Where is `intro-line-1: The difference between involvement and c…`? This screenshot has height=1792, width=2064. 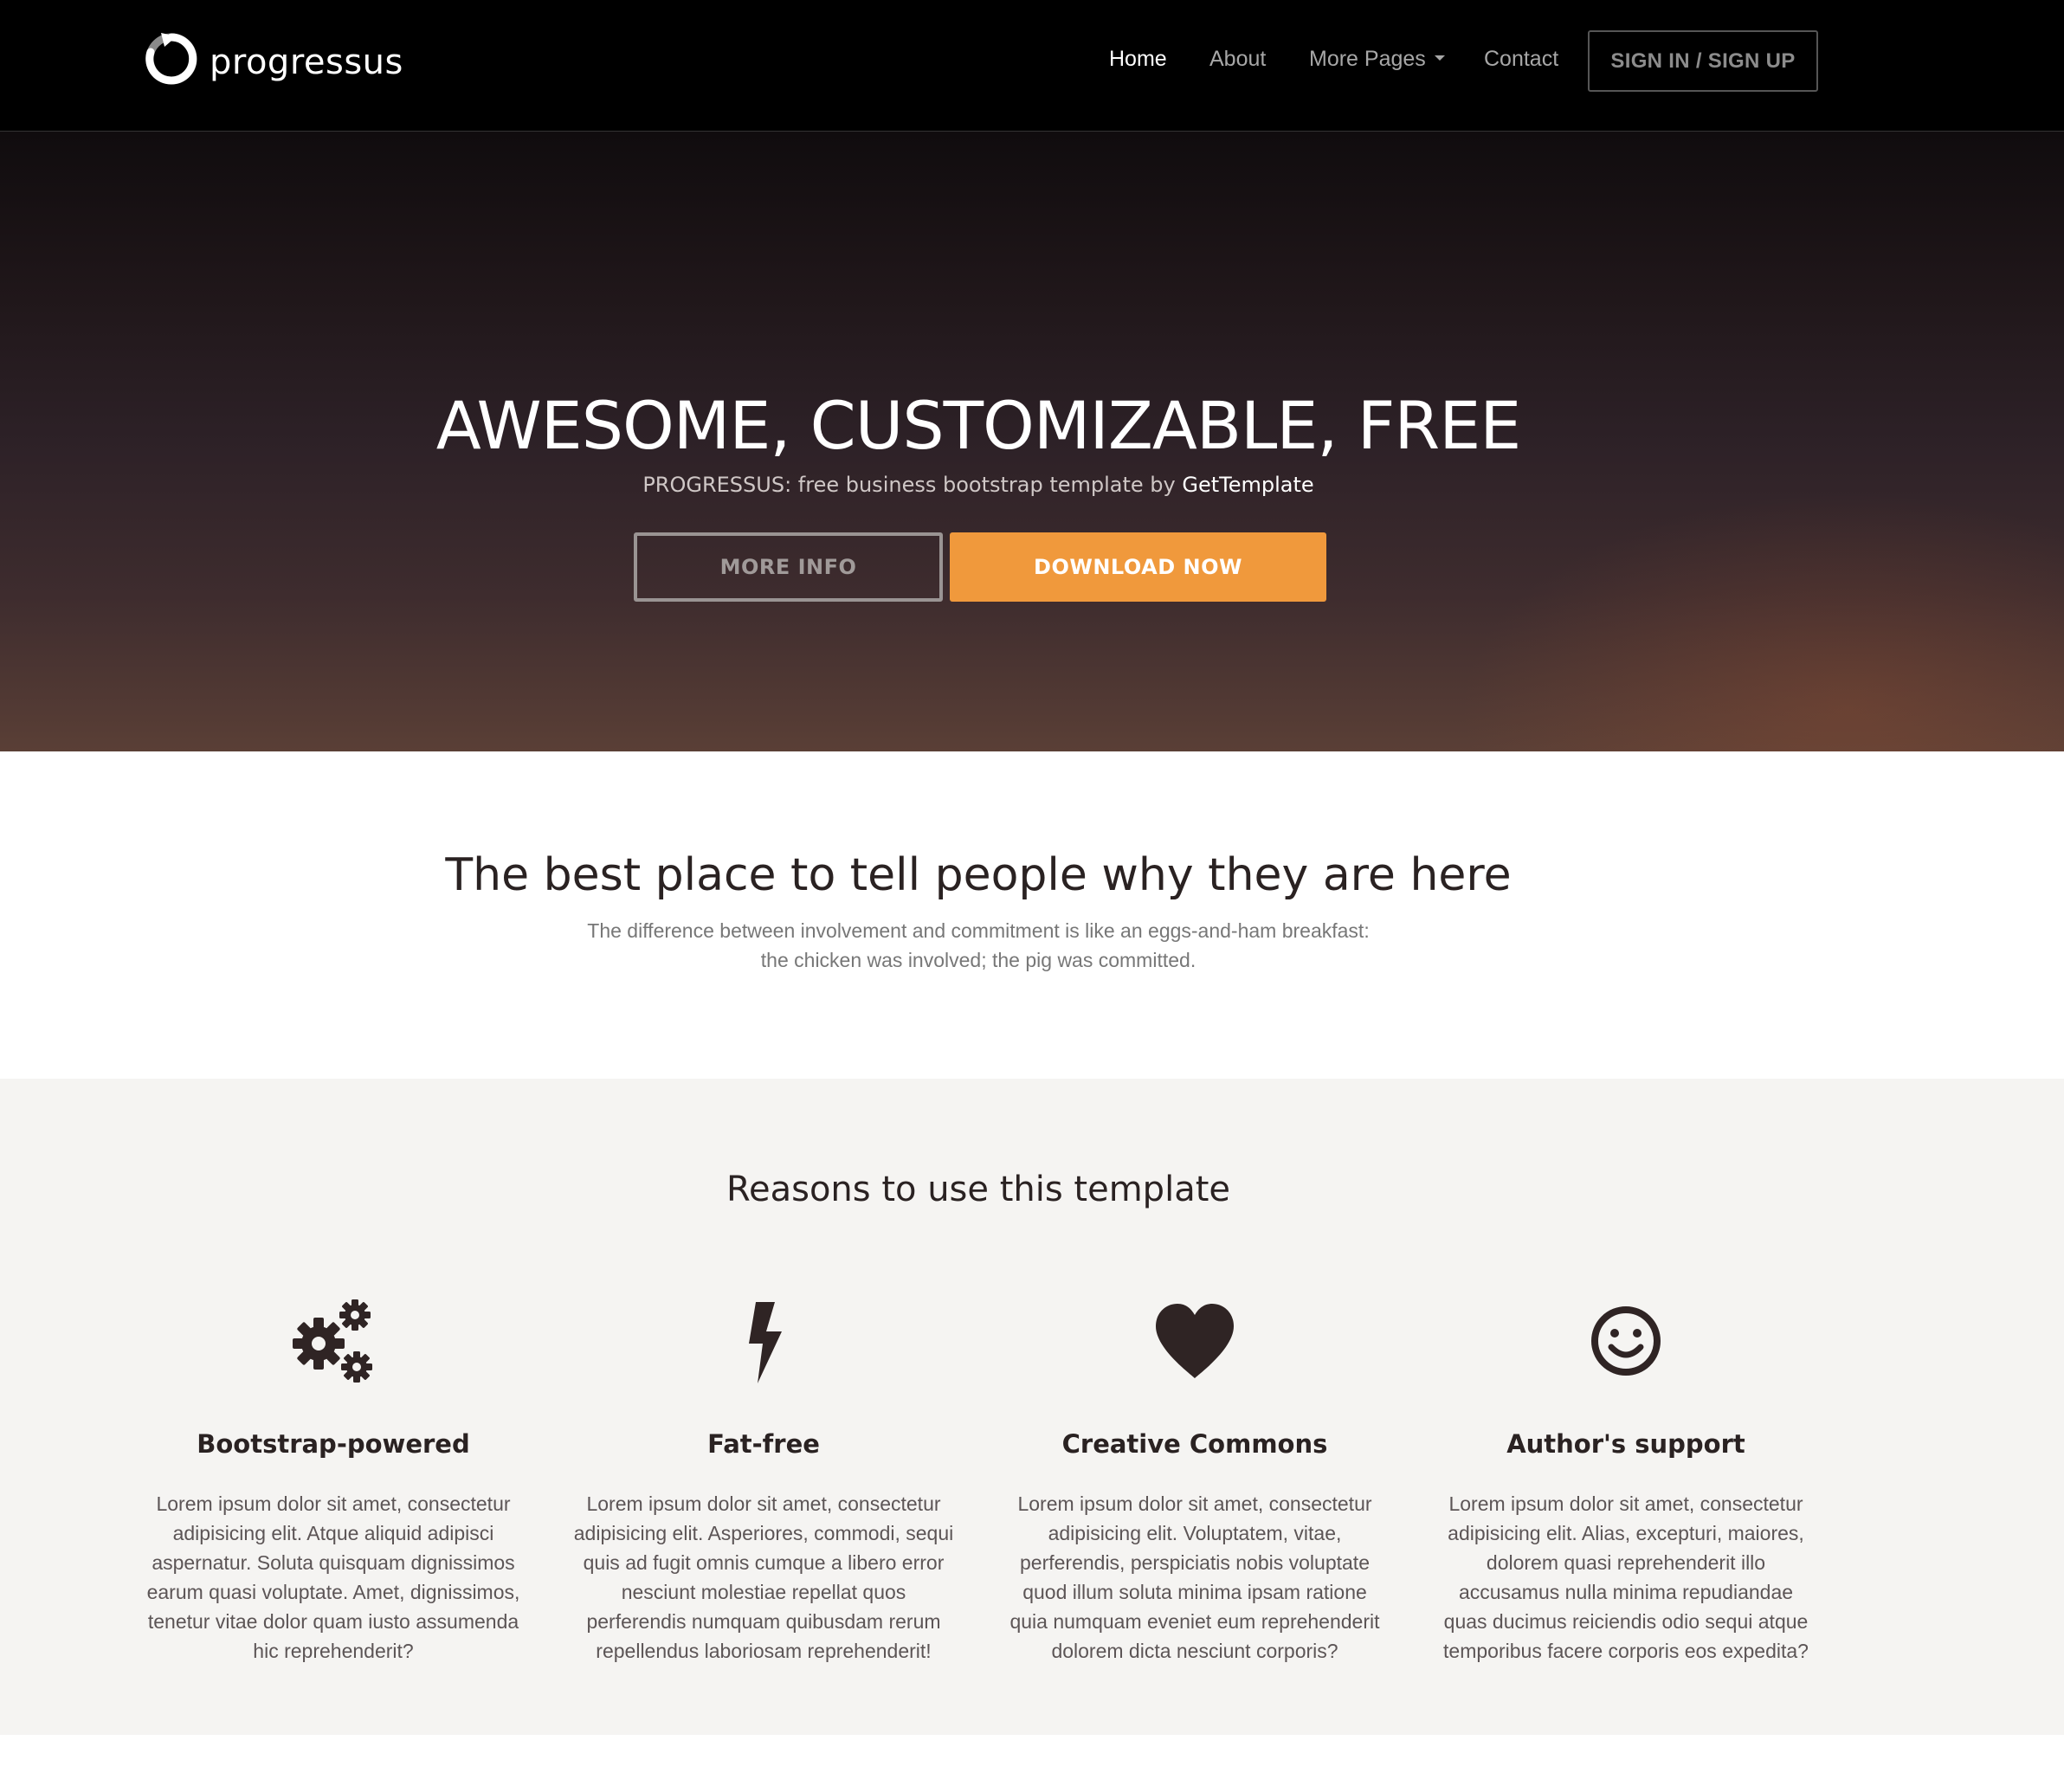
intro-line-1: The difference between involvement and c… is located at coordinates (978, 930).